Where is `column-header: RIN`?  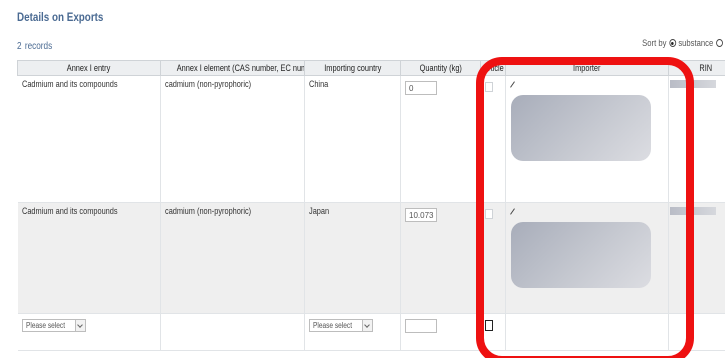
column-header: RIN is located at coordinates (696, 68).